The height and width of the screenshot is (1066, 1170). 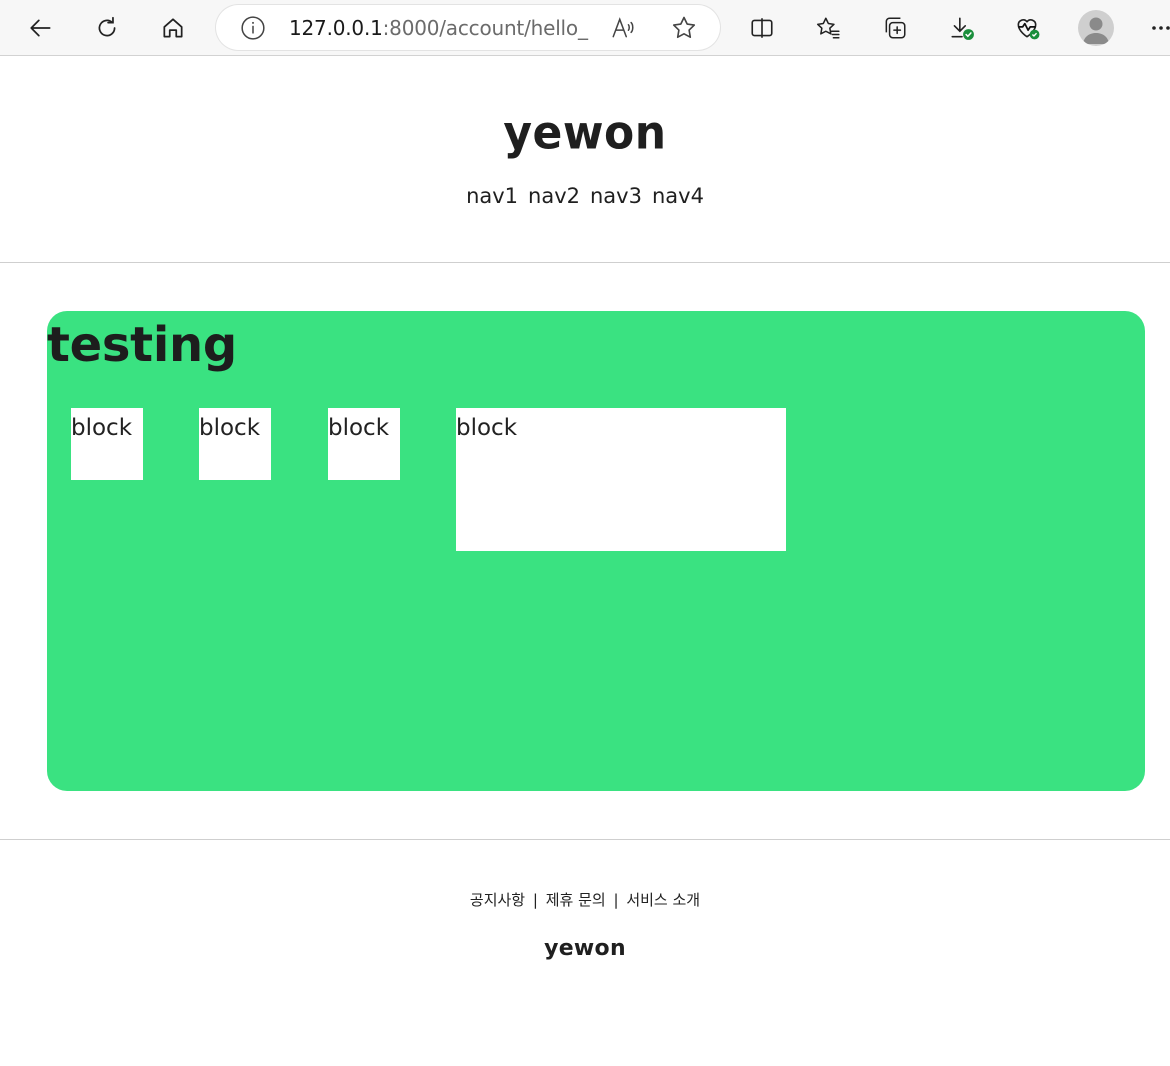 What do you see at coordinates (554, 196) in the screenshot?
I see `nav-item-2: nav2` at bounding box center [554, 196].